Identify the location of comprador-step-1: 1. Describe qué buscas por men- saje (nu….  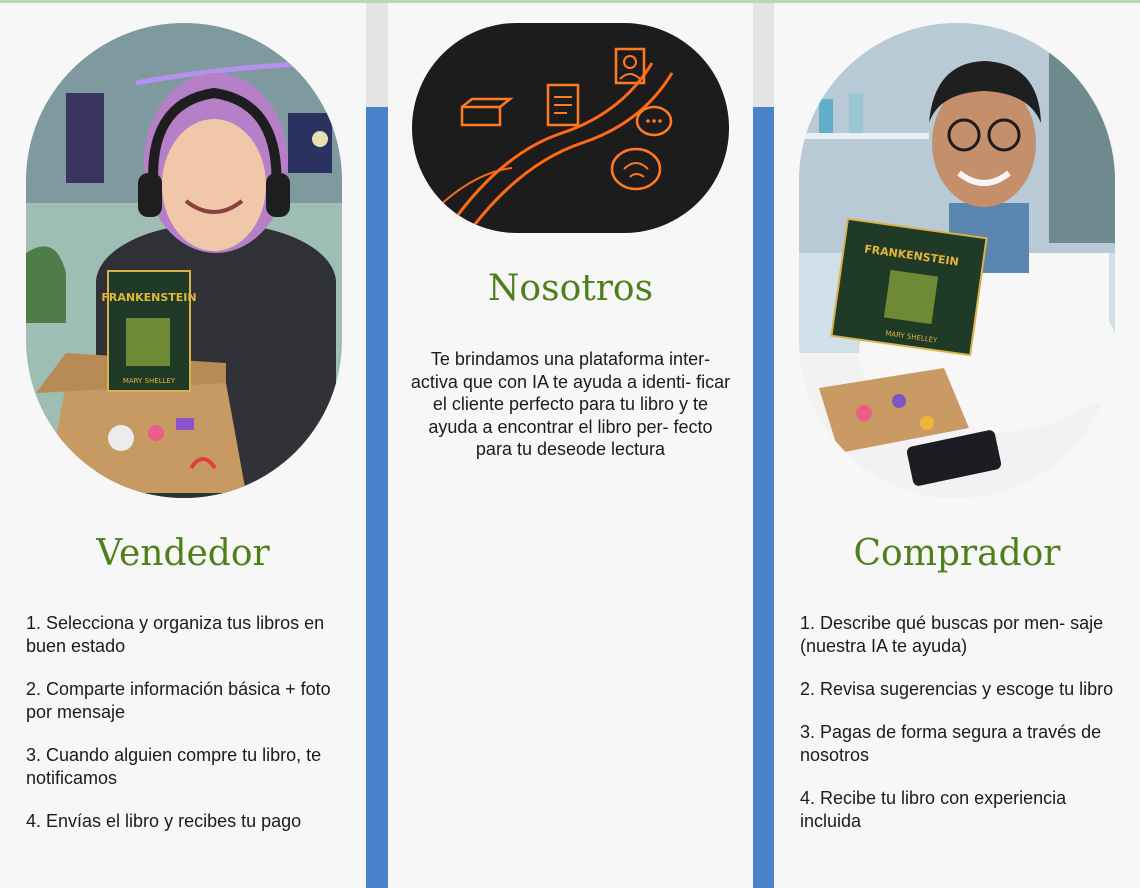
(952, 634).